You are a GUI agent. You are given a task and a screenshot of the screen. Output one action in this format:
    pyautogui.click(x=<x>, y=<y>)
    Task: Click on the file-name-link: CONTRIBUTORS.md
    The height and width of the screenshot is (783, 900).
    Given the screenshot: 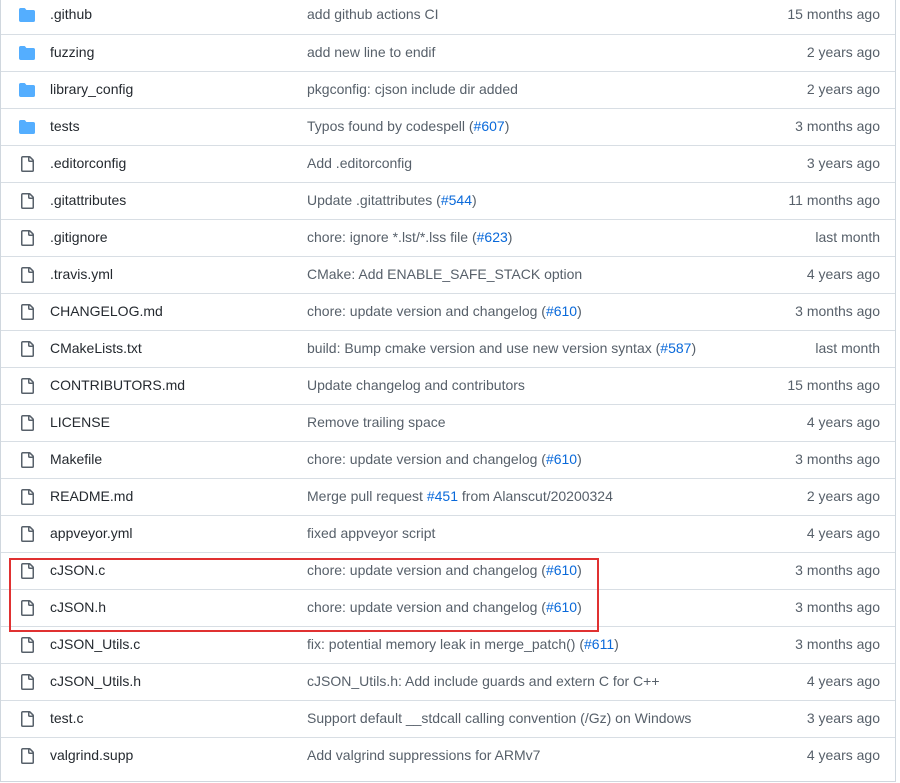 What is the action you would take?
    pyautogui.click(x=117, y=385)
    